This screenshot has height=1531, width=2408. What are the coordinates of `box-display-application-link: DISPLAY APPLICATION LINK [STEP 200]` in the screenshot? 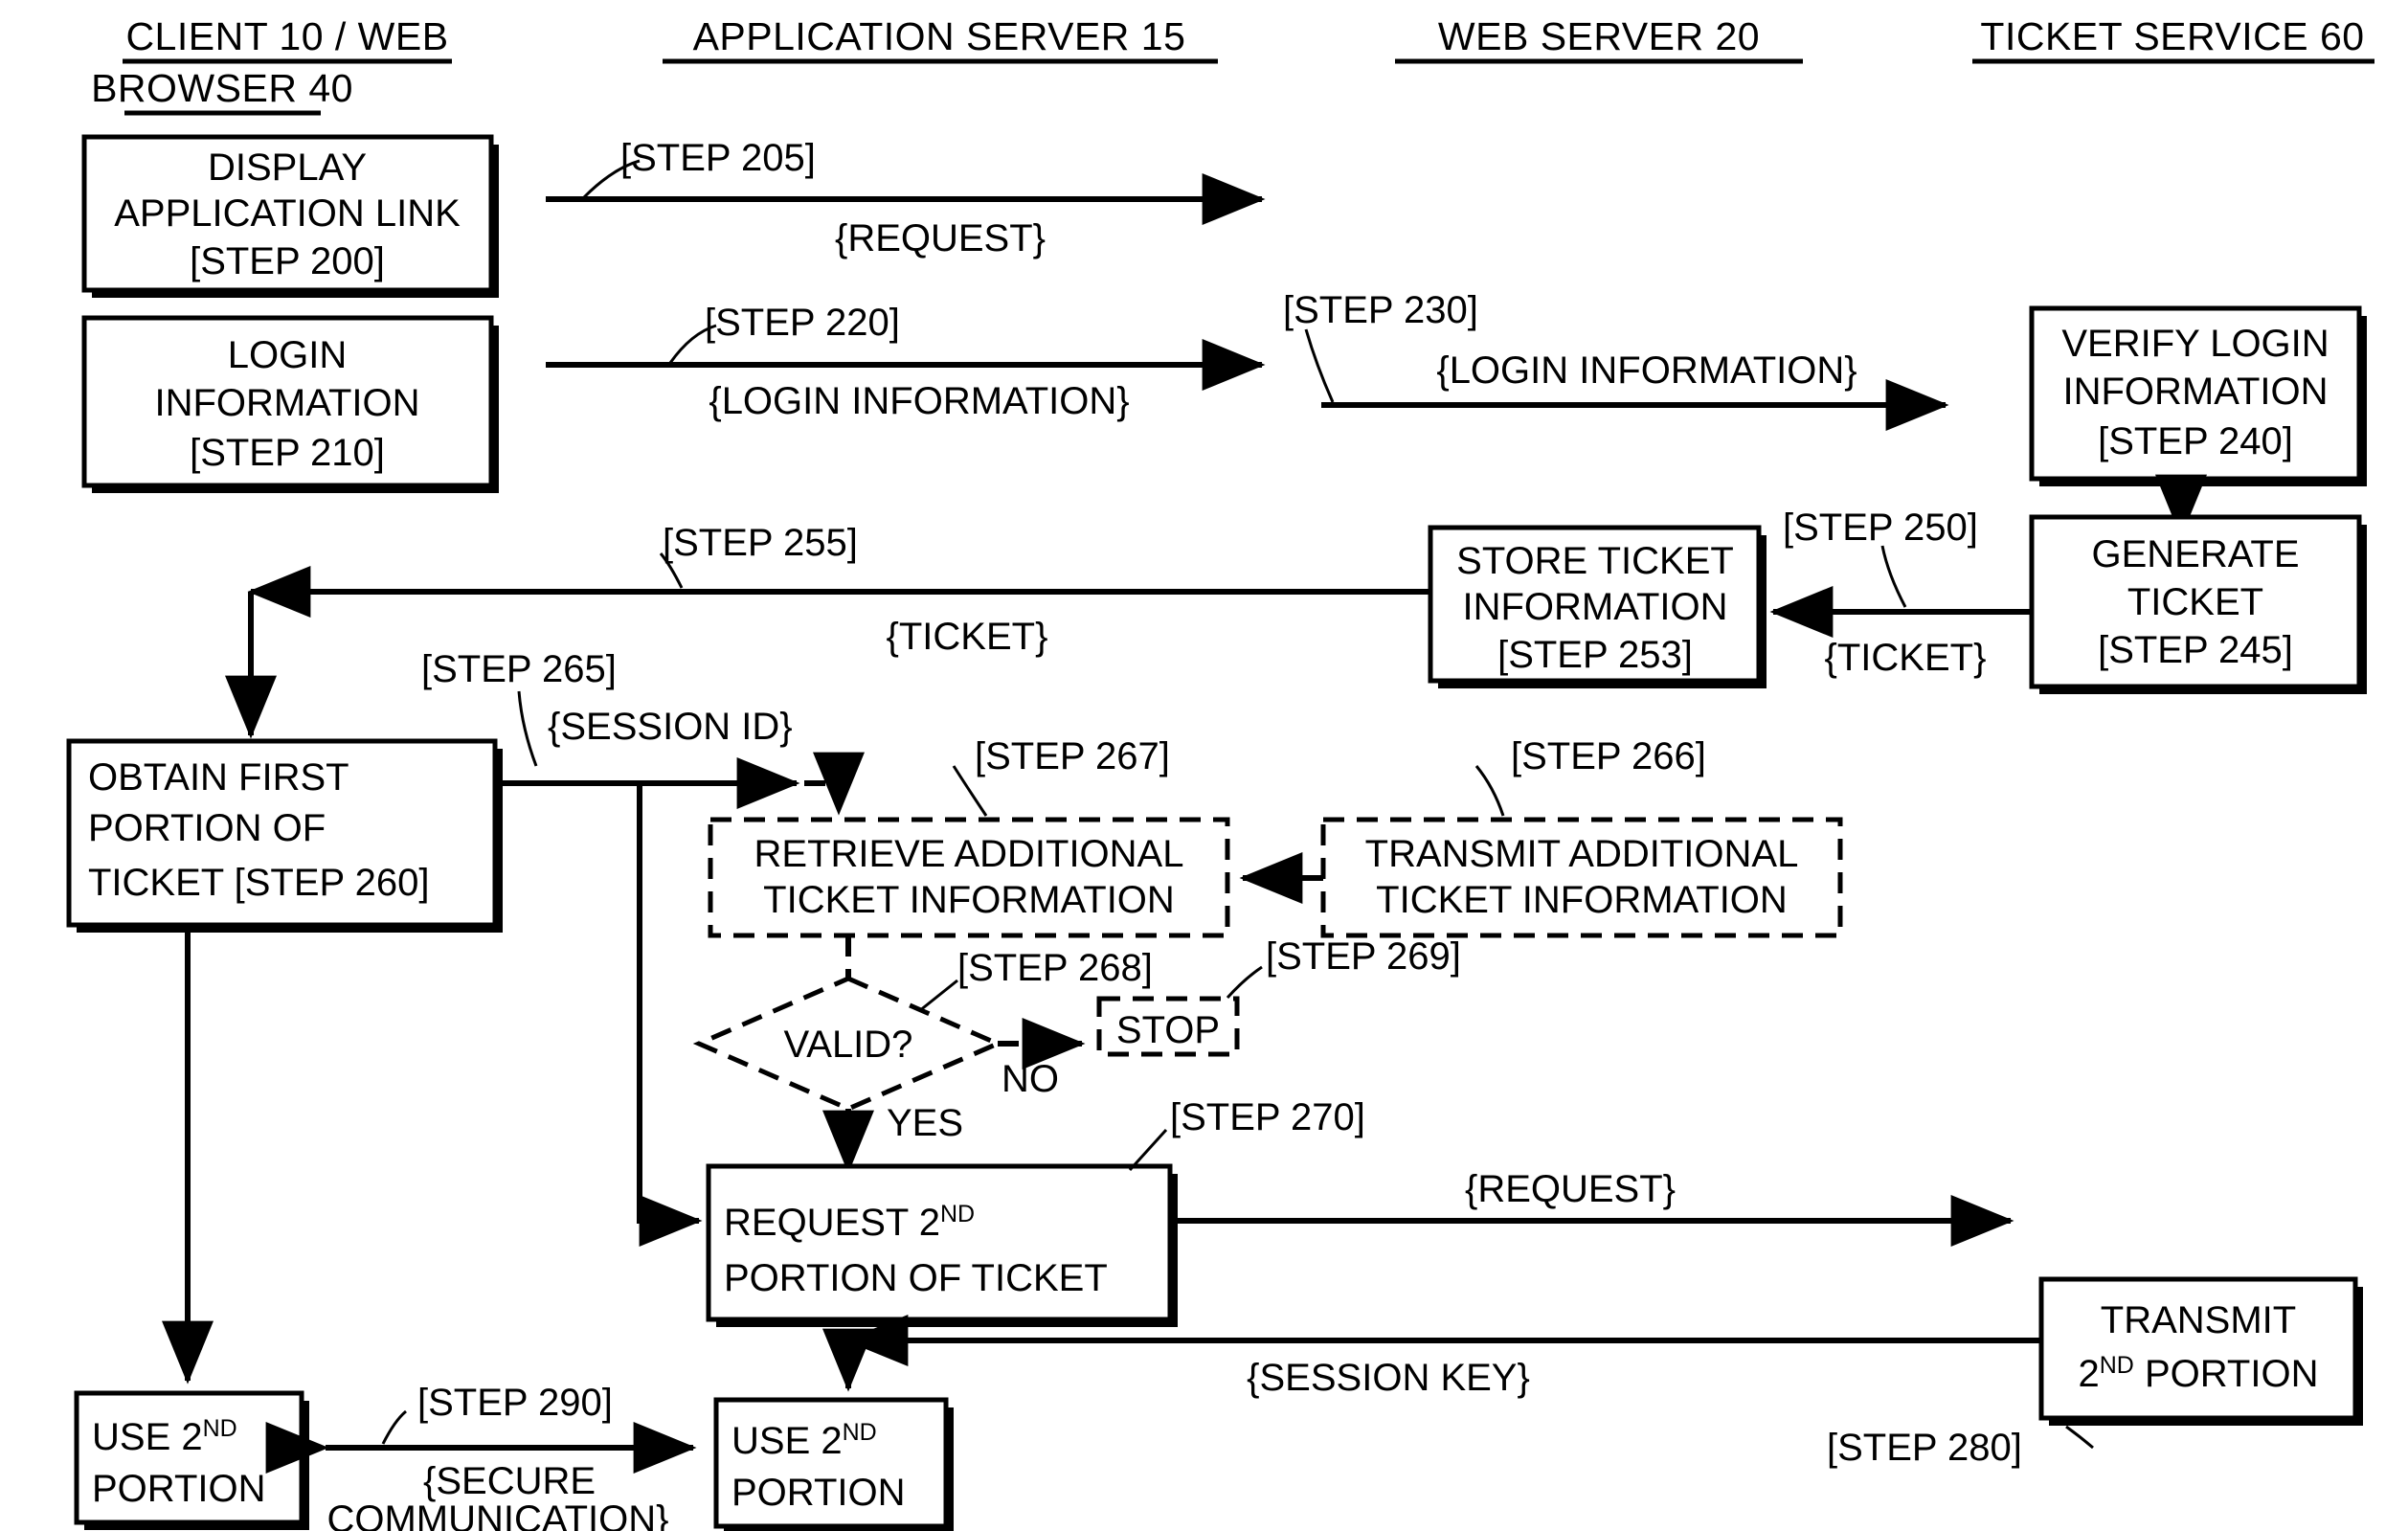 It's located at (290, 216).